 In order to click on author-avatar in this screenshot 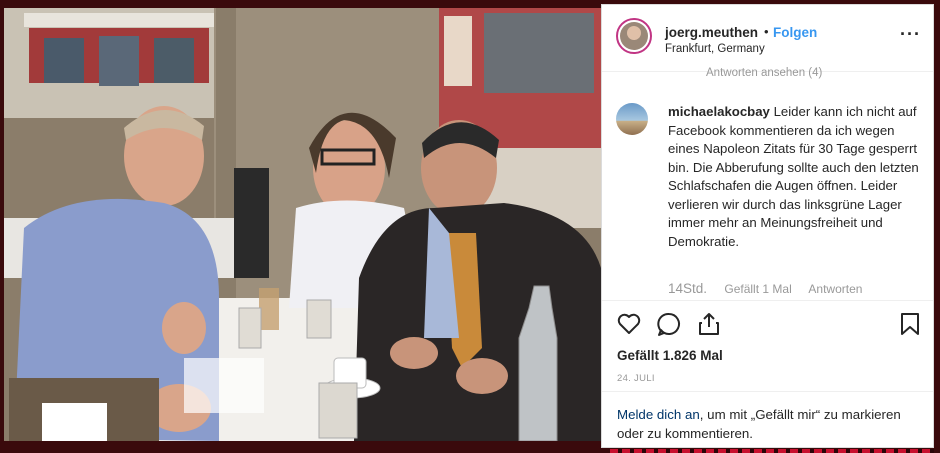, I will do `click(634, 36)`.